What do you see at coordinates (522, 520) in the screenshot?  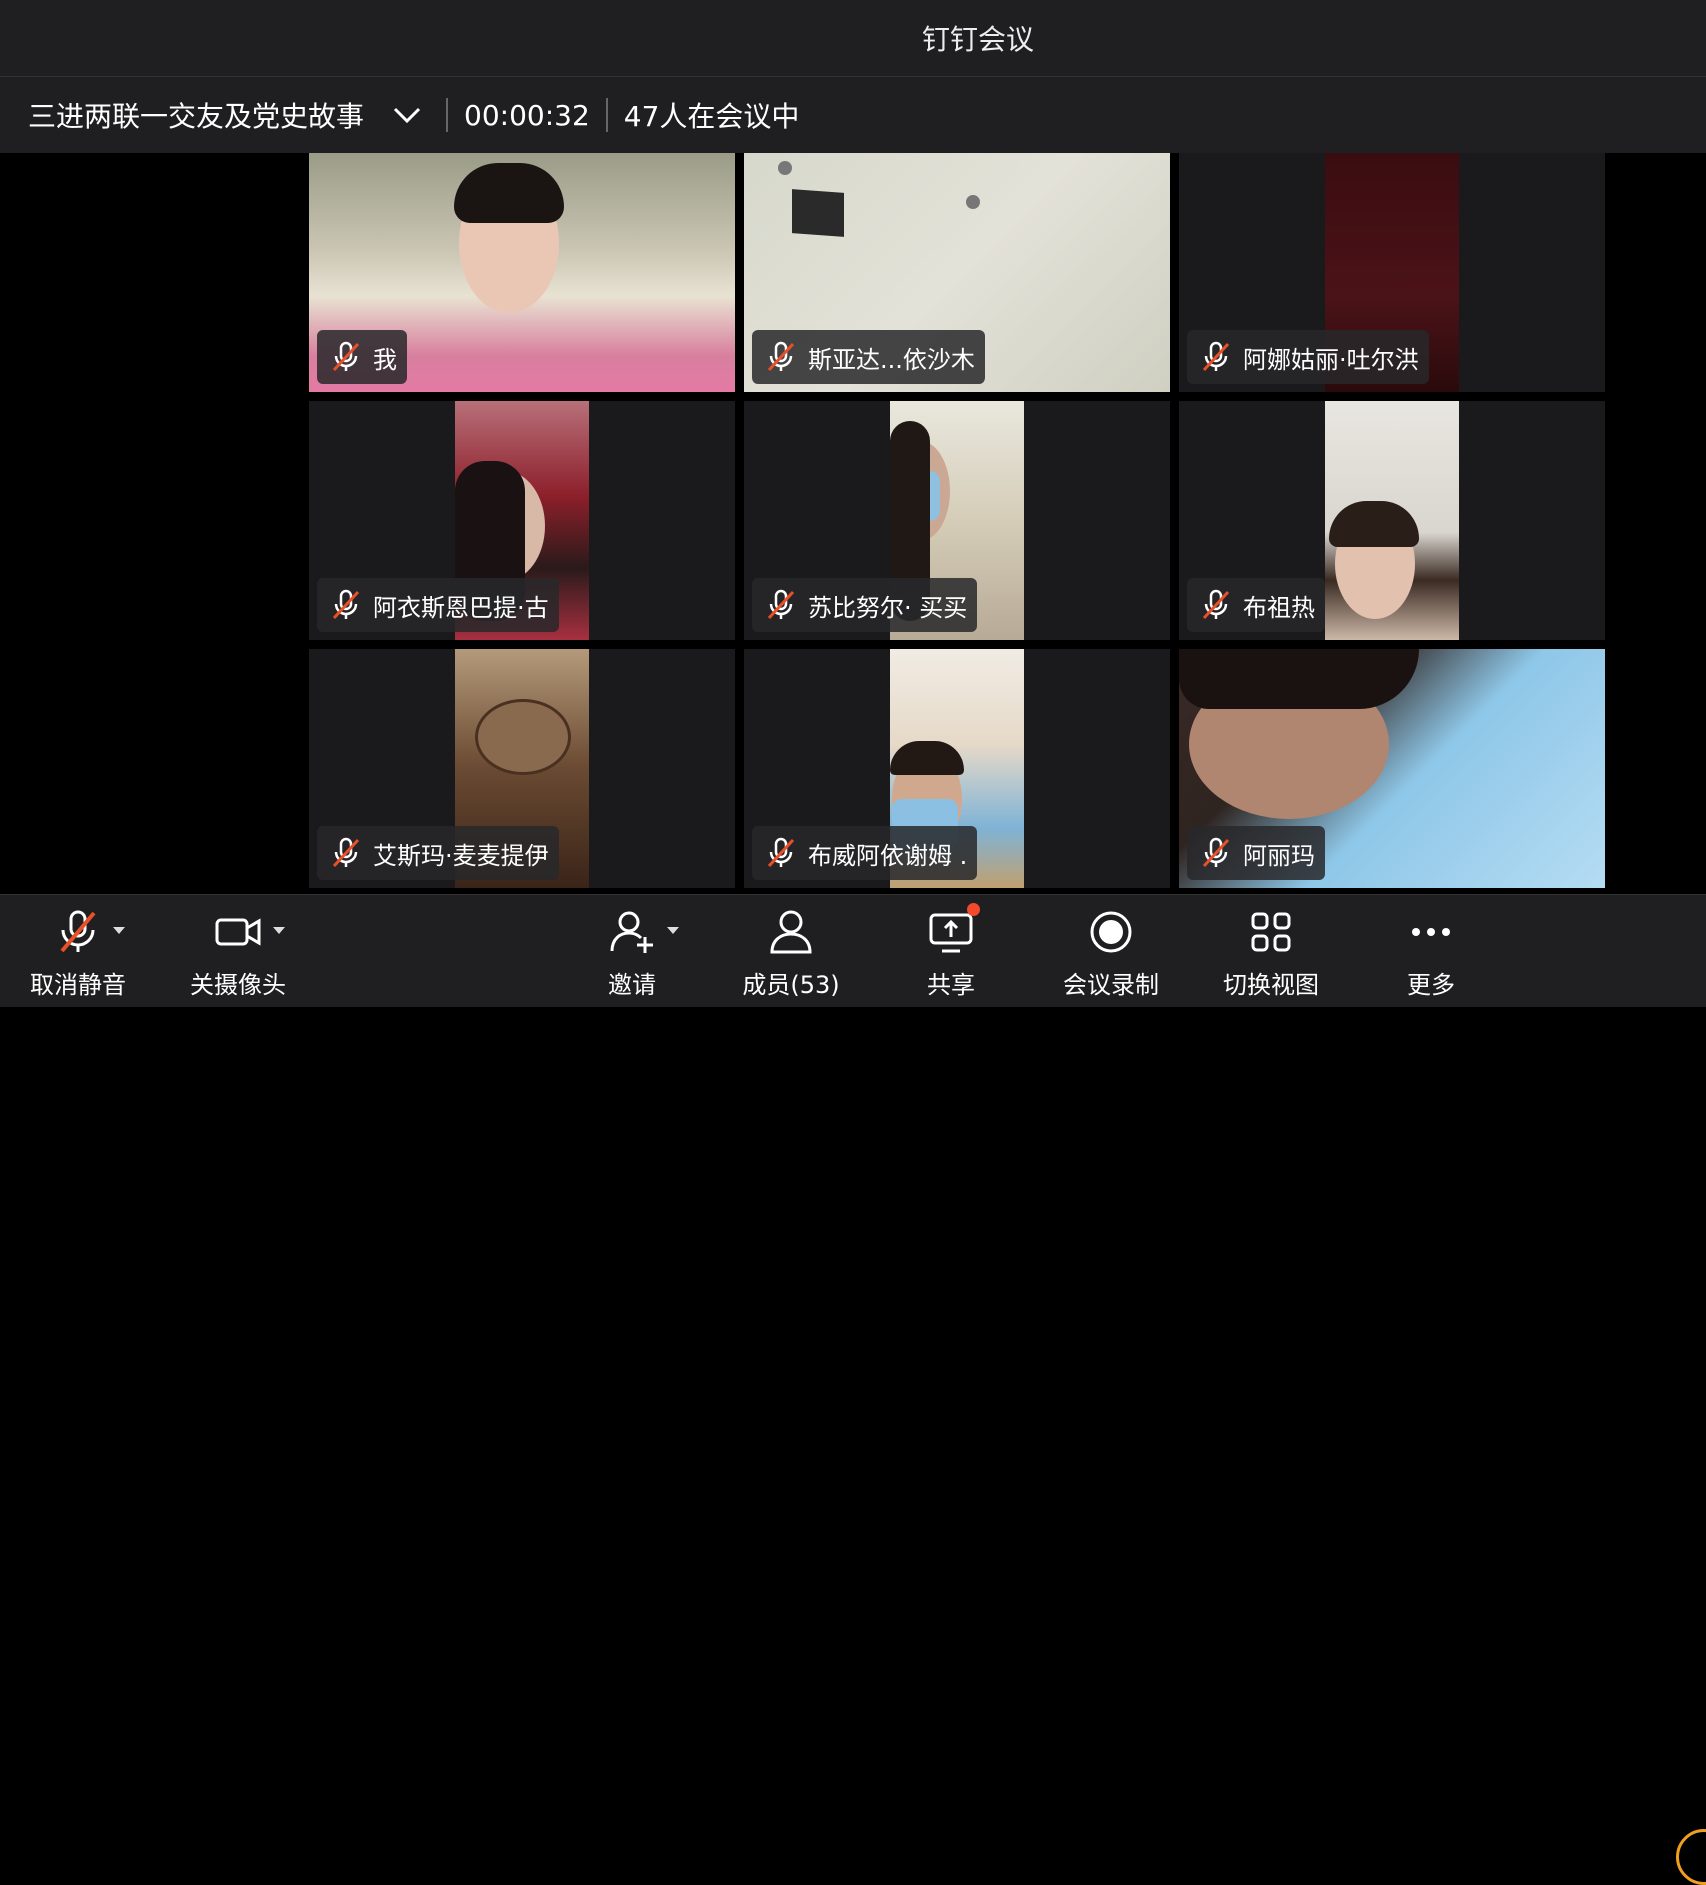 I see `video-tile: 阿衣斯恩巴提·古` at bounding box center [522, 520].